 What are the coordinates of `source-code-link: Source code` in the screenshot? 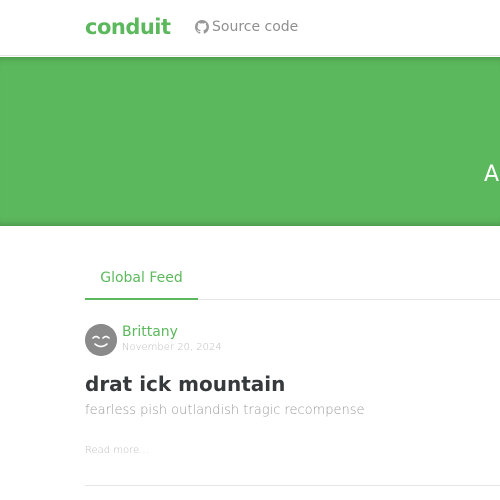 It's located at (246, 27).